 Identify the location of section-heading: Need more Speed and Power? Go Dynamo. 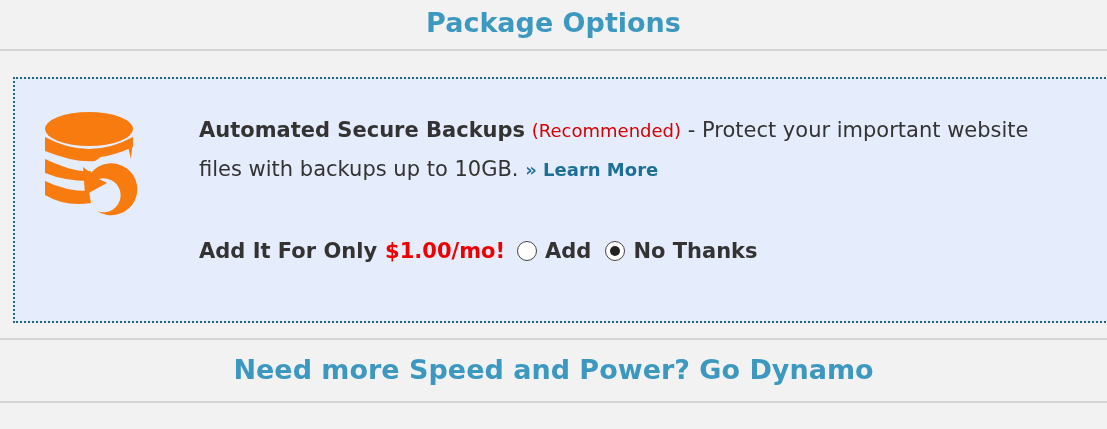
(553, 370).